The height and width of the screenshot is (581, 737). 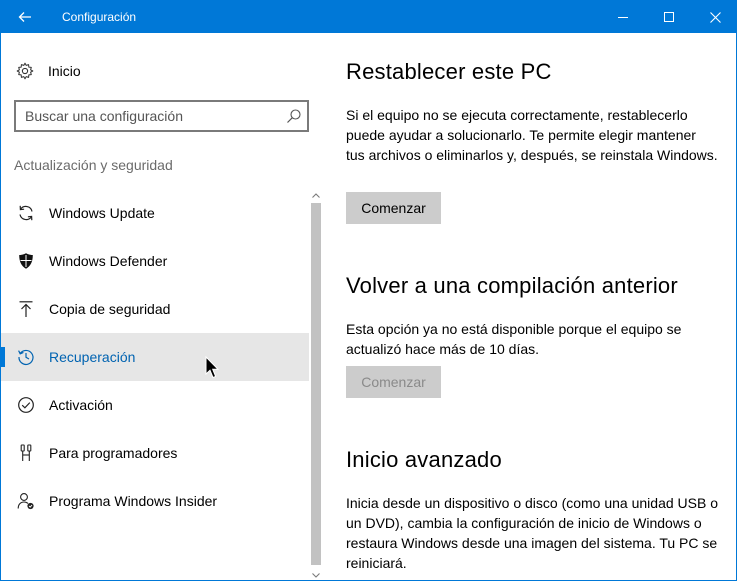 I want to click on rollback-start-button: Comenzar, so click(x=393, y=382).